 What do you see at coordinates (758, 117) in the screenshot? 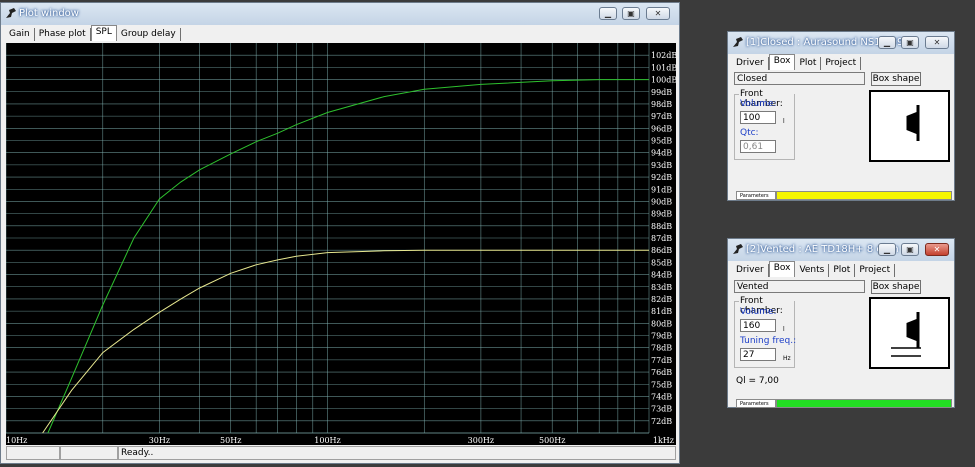
I see `volume-input: 100` at bounding box center [758, 117].